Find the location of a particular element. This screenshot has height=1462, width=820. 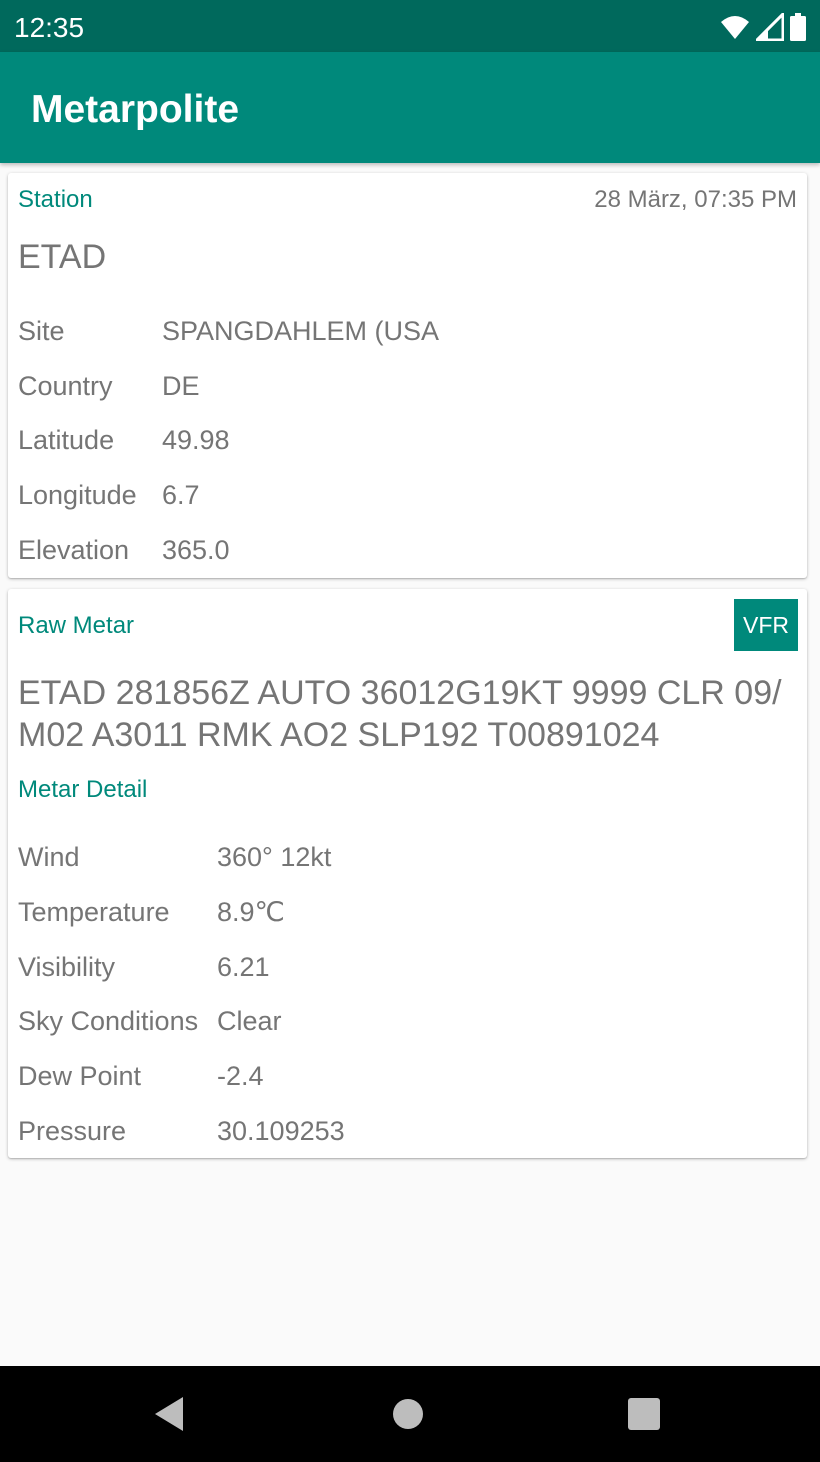

raw-metar-label: Raw Metar is located at coordinates (76, 625).